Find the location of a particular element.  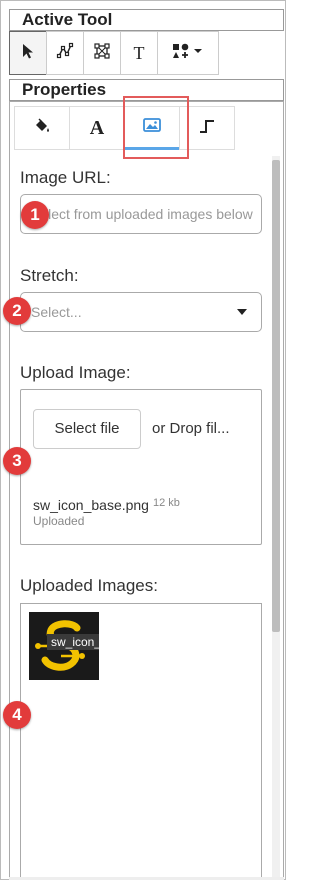

shapes-add-icon is located at coordinates (188, 53).